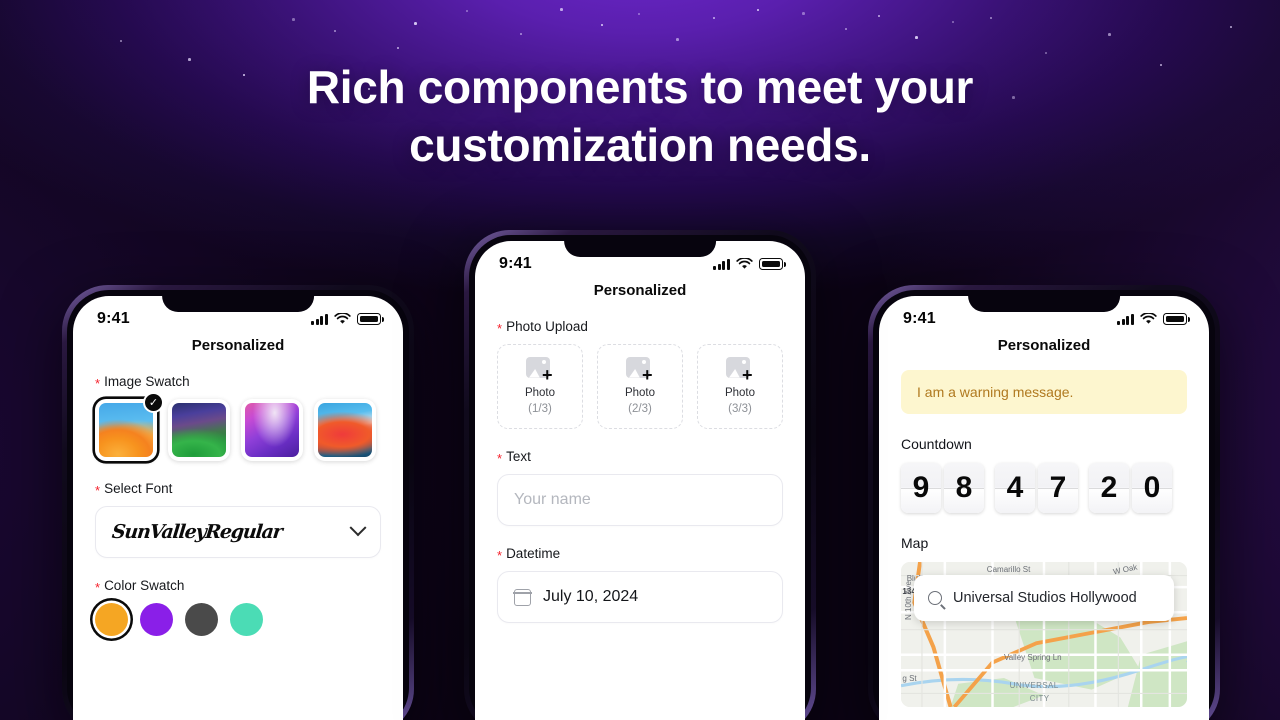 The height and width of the screenshot is (720, 1280). What do you see at coordinates (547, 326) in the screenshot?
I see `label-text: Photo Upload` at bounding box center [547, 326].